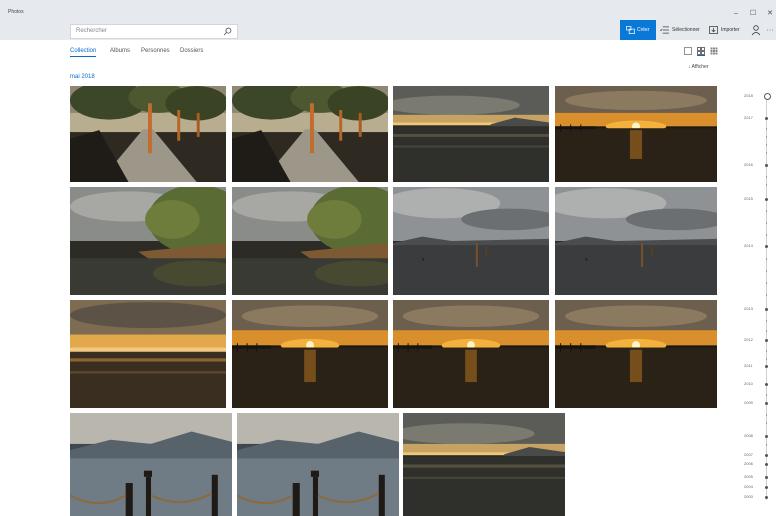 The image size is (776, 516). Describe the element at coordinates (748, 454) in the screenshot. I see `timeline-year: 2007` at that location.